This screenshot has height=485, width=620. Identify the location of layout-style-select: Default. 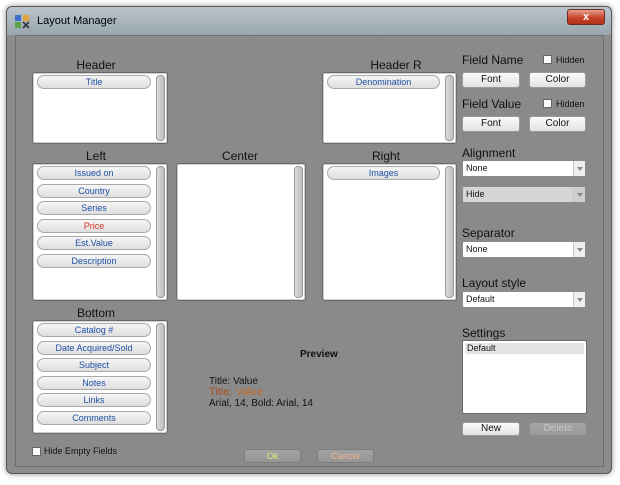
(524, 299).